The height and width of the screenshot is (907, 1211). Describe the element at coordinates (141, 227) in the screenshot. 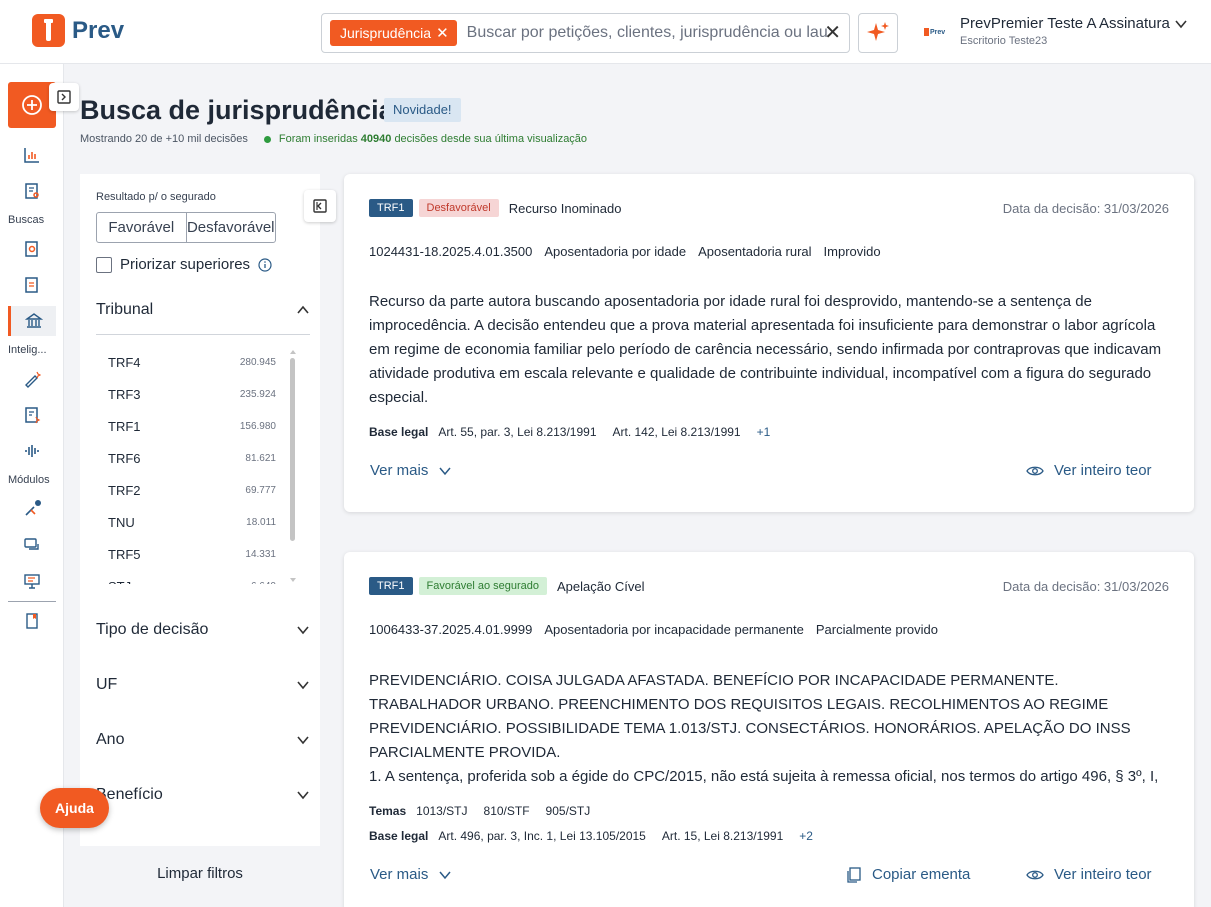

I see `favoravel-option: Favorável` at that location.